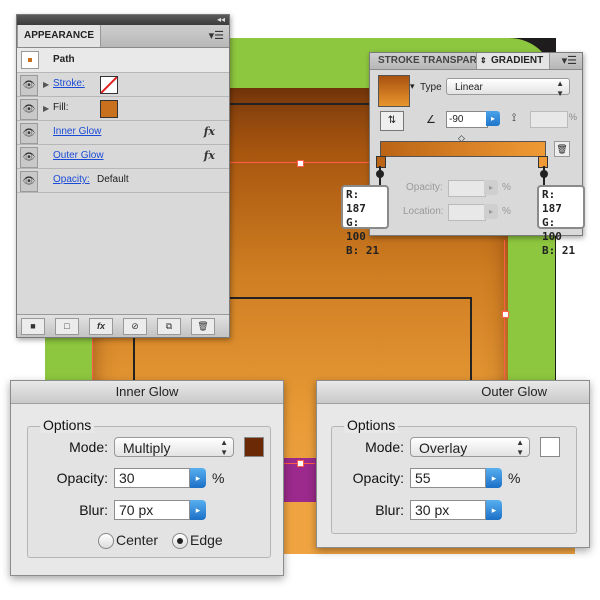 This screenshot has width=600, height=600. Describe the element at coordinates (135, 326) in the screenshot. I see `clear-appearance-icon: ⊘` at that location.